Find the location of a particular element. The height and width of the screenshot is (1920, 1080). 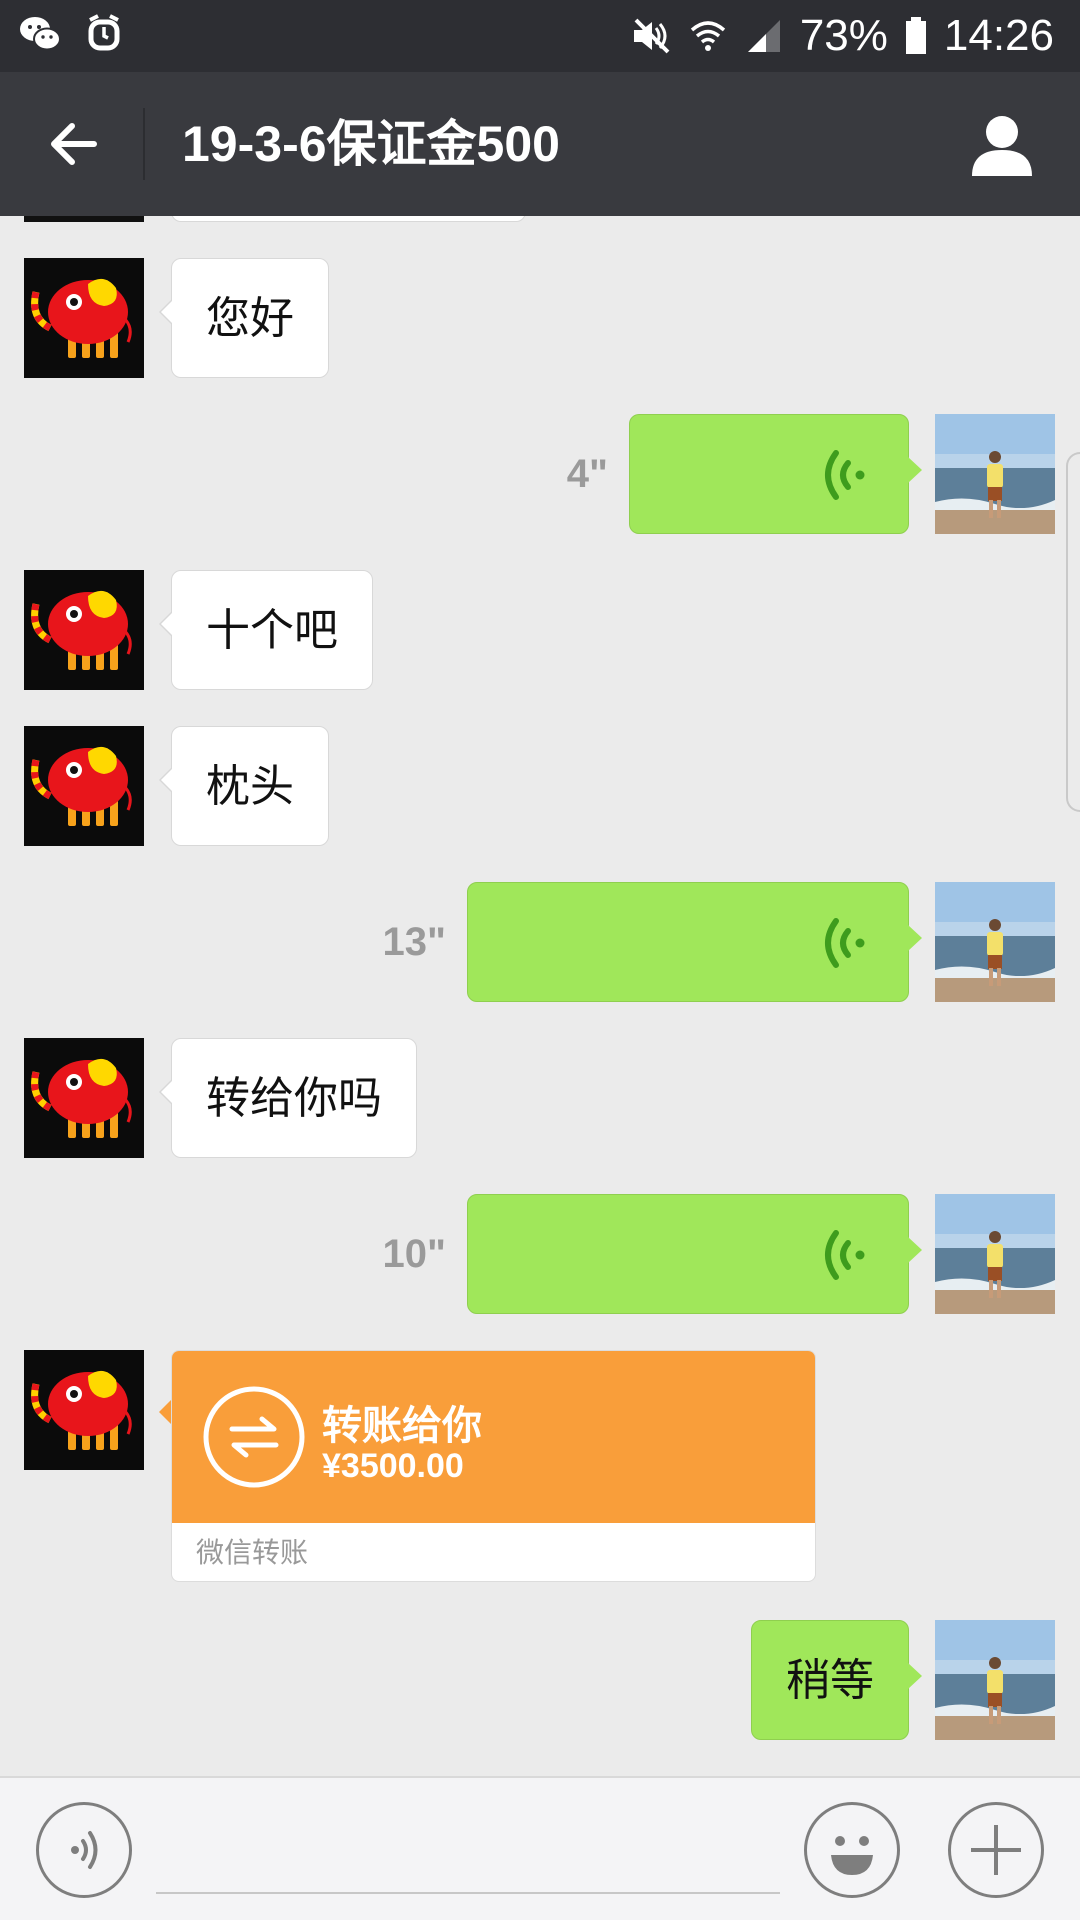

transfer-card-header: 转账给你 ¥3500.00 is located at coordinates (493, 1437).